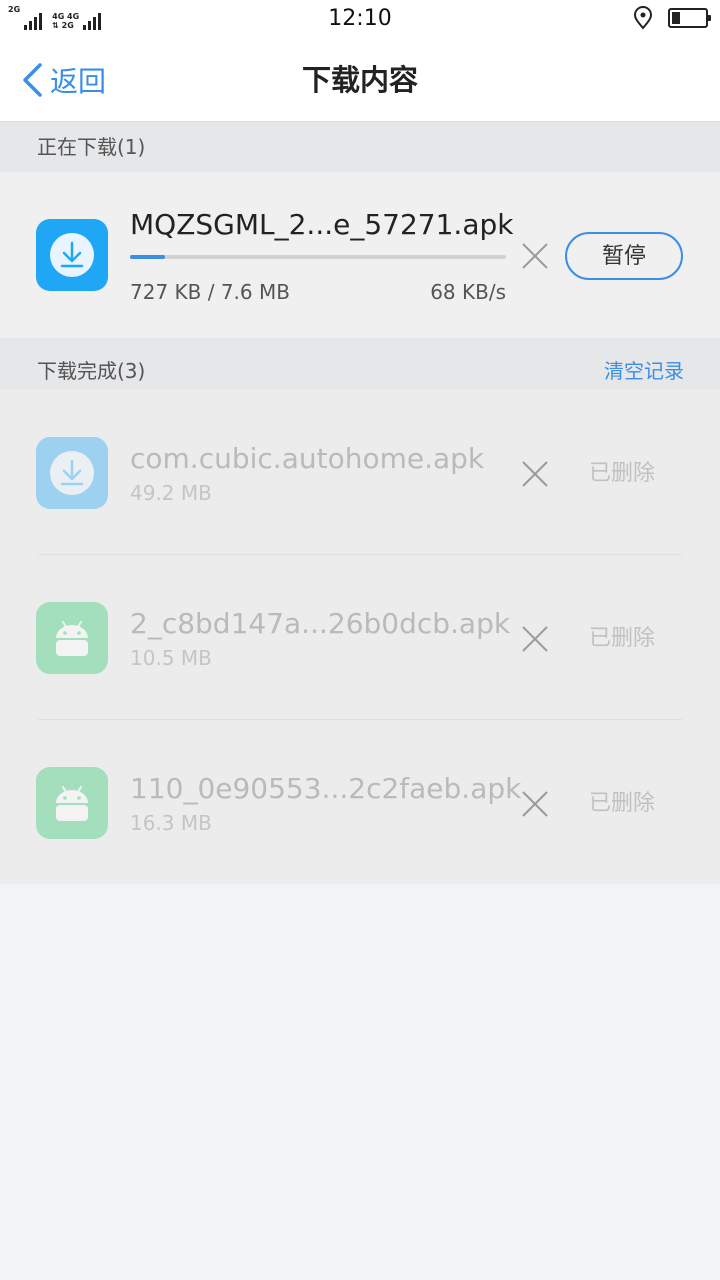 The image size is (720, 1280). What do you see at coordinates (91, 147) in the screenshot?
I see `downloading-section-title: 正在下载(1)` at bounding box center [91, 147].